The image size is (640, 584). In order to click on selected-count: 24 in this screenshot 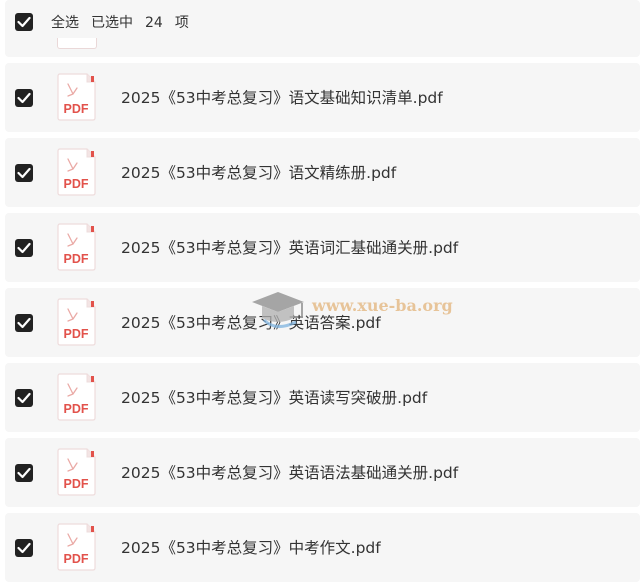, I will do `click(154, 23)`.